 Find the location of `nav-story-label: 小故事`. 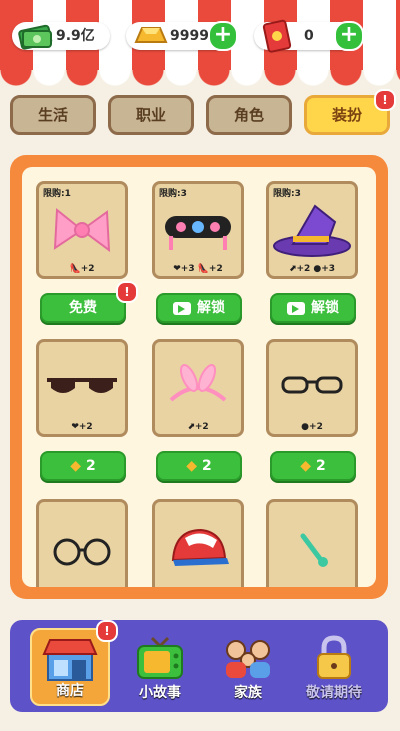

nav-story-label: 小故事 is located at coordinates (160, 693).